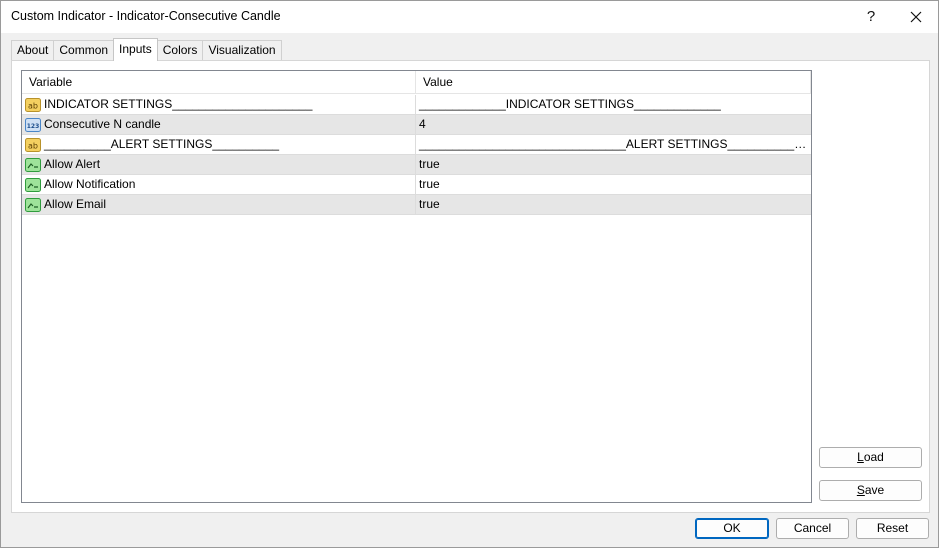 The height and width of the screenshot is (548, 939). Describe the element at coordinates (219, 204) in the screenshot. I see `variable-cell: Allow Email` at that location.